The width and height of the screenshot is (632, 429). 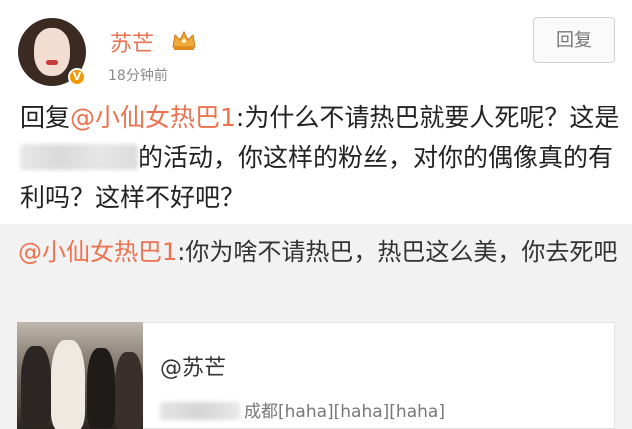 I want to click on post-text-part1: :为什么不请热巴就要人死呢？这是, so click(x=427, y=117).